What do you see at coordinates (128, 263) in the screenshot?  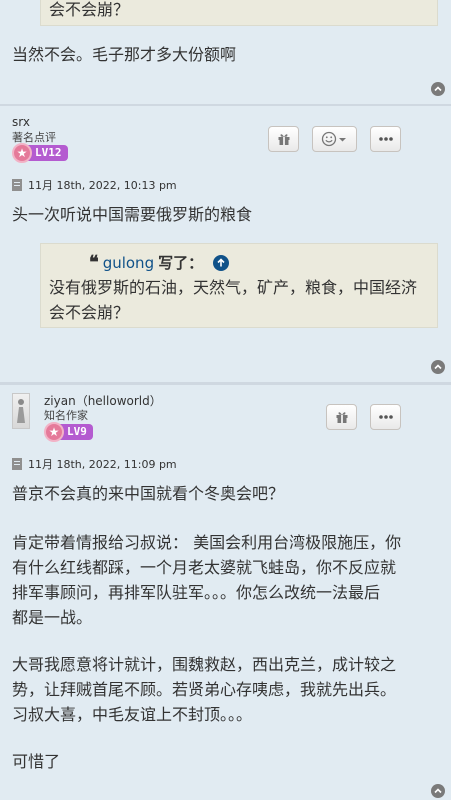 I see `quote-author-link: gulong` at bounding box center [128, 263].